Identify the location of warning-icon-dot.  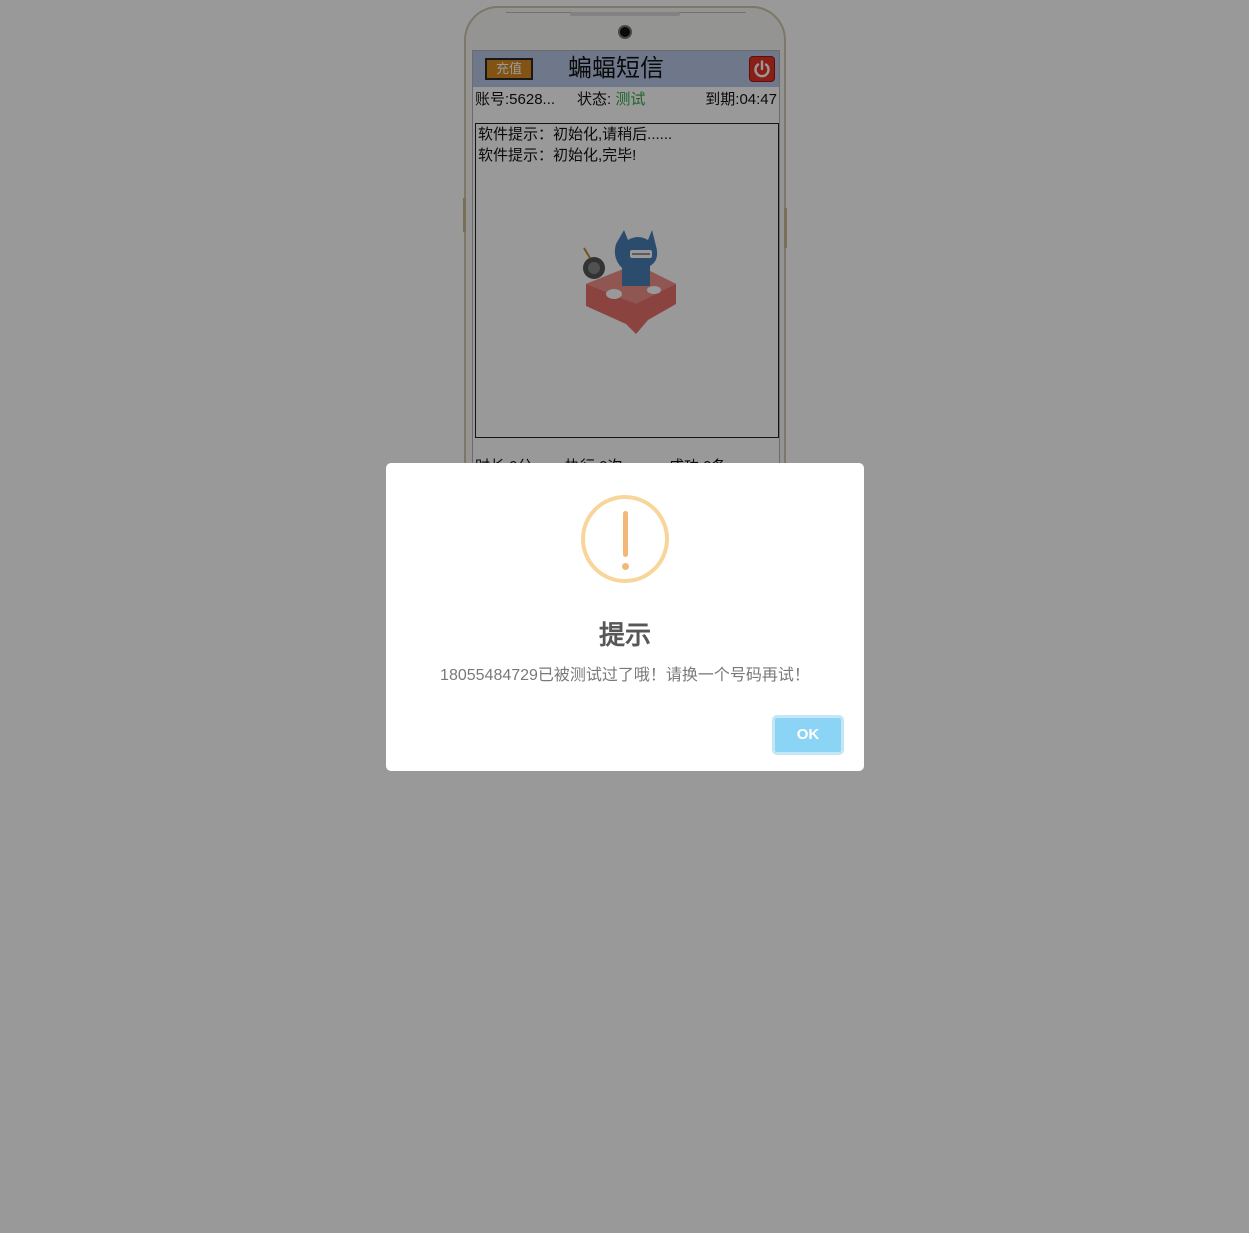
(625, 566).